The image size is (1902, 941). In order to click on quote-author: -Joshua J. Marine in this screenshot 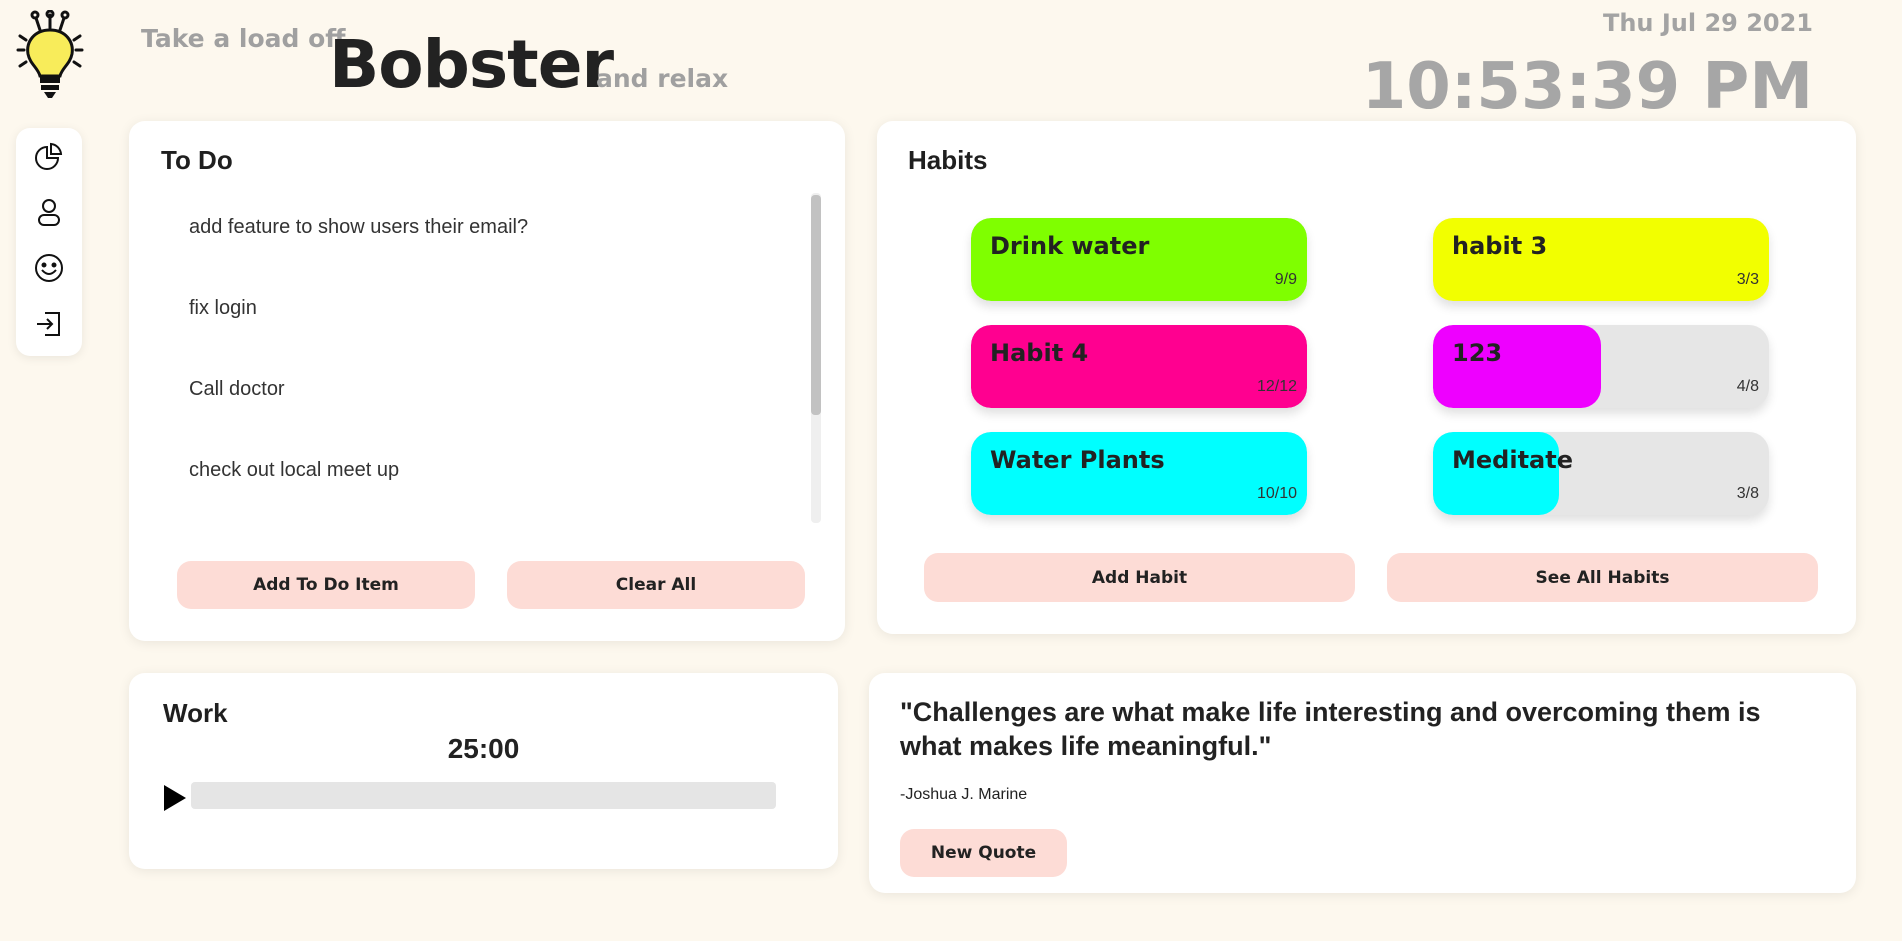, I will do `click(964, 794)`.